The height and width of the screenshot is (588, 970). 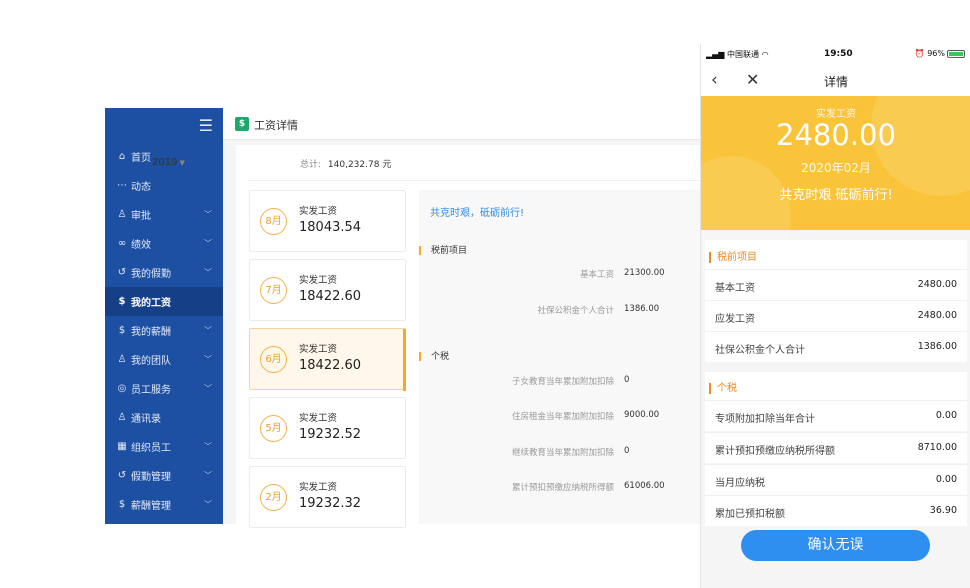 What do you see at coordinates (206, 125) in the screenshot?
I see `menu-toggle-icon: ☰` at bounding box center [206, 125].